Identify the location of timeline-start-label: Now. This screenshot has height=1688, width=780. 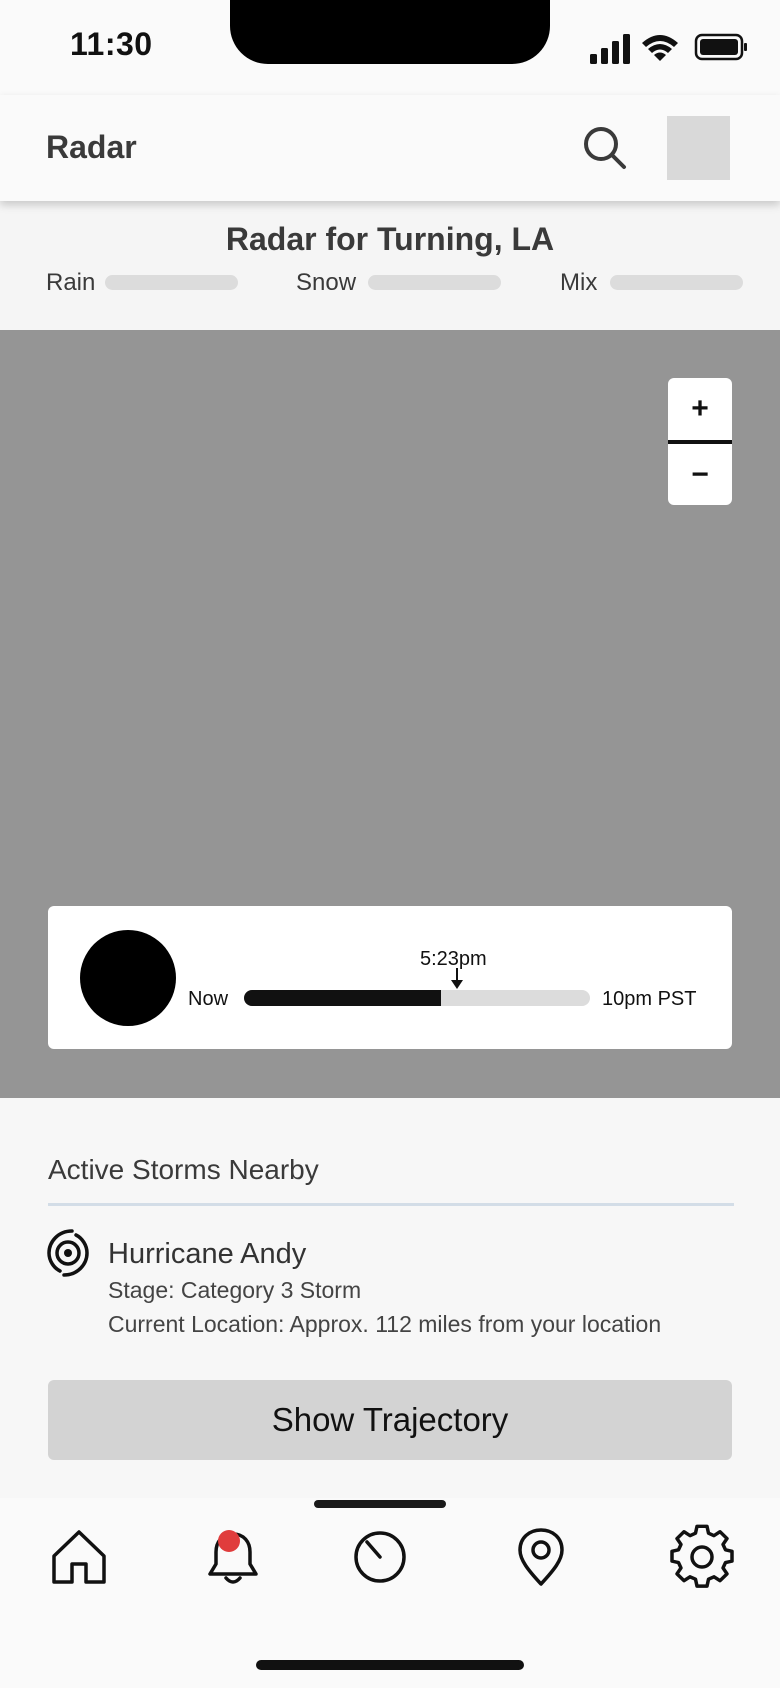
(208, 999).